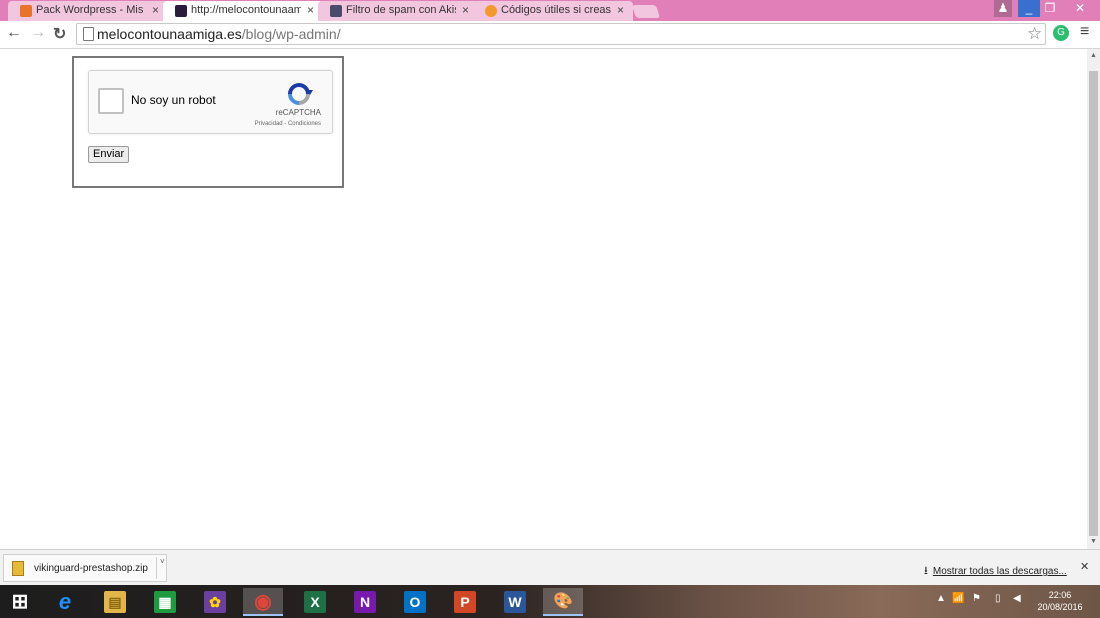  I want to click on reload-icon: ↻, so click(59, 34).